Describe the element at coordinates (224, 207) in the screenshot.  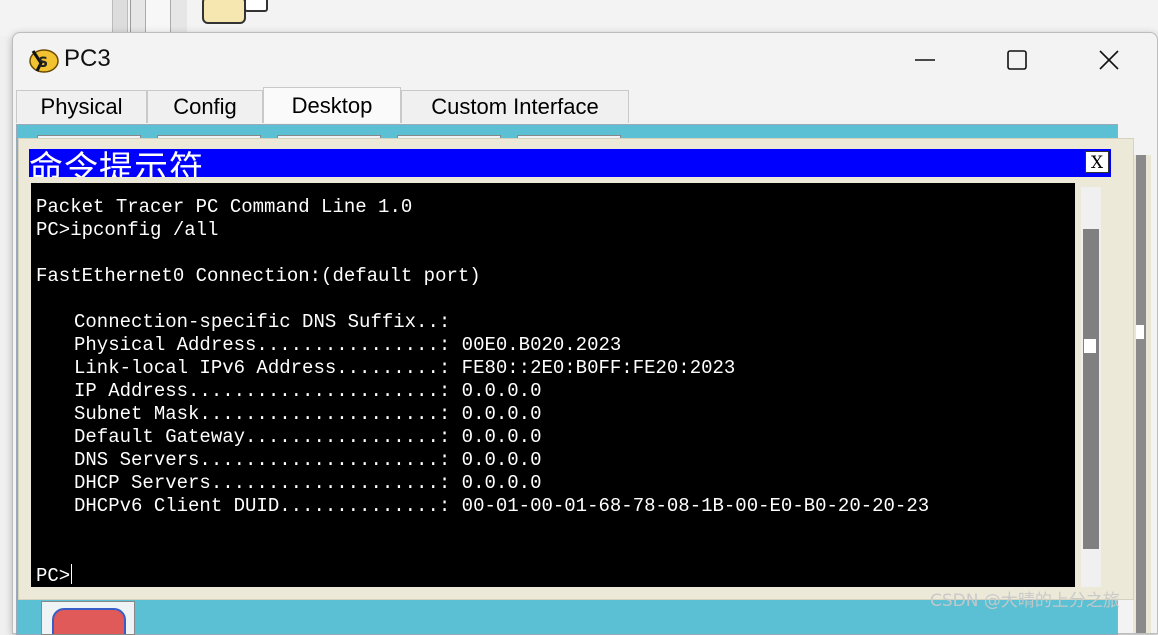
I see `terminal-line: Packet Tracer PC Command Line 1.0` at that location.